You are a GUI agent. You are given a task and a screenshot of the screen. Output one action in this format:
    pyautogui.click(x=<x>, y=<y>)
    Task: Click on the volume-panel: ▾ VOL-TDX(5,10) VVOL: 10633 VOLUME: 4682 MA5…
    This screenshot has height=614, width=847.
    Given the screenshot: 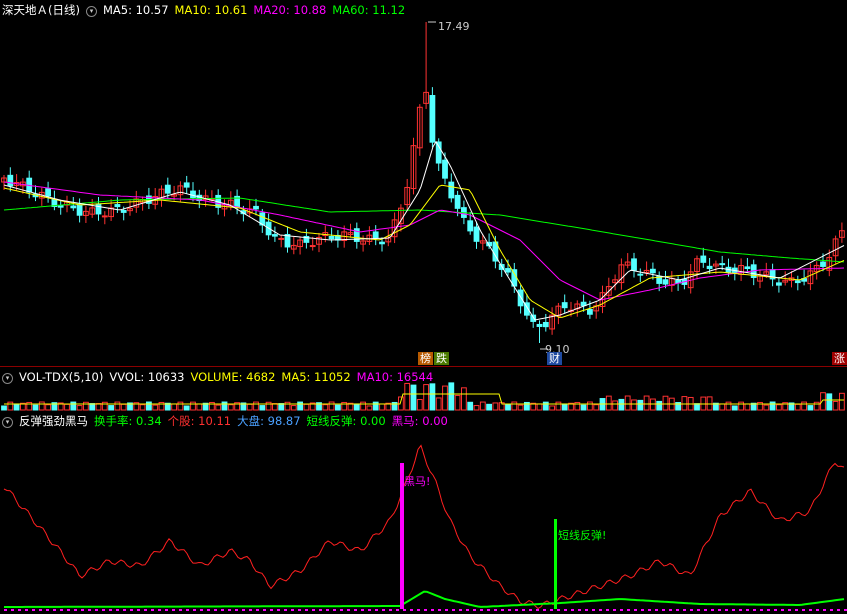 What is the action you would take?
    pyautogui.click(x=423, y=389)
    